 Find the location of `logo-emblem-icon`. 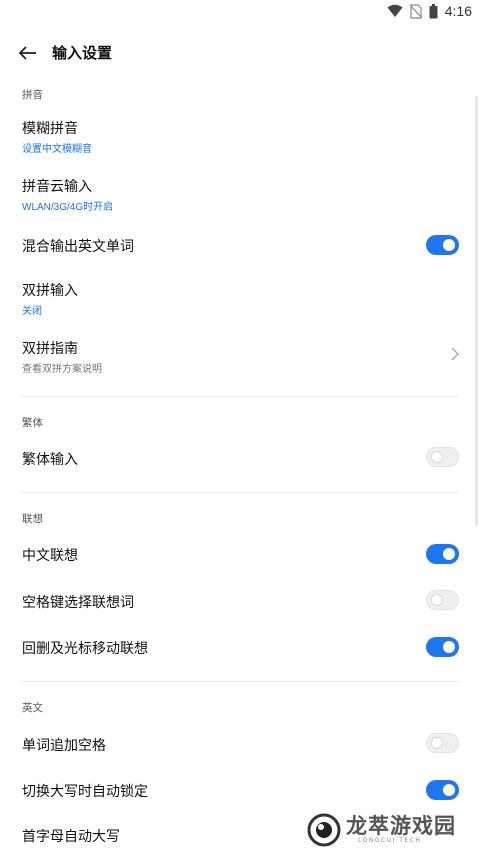

logo-emblem-icon is located at coordinates (324, 830).